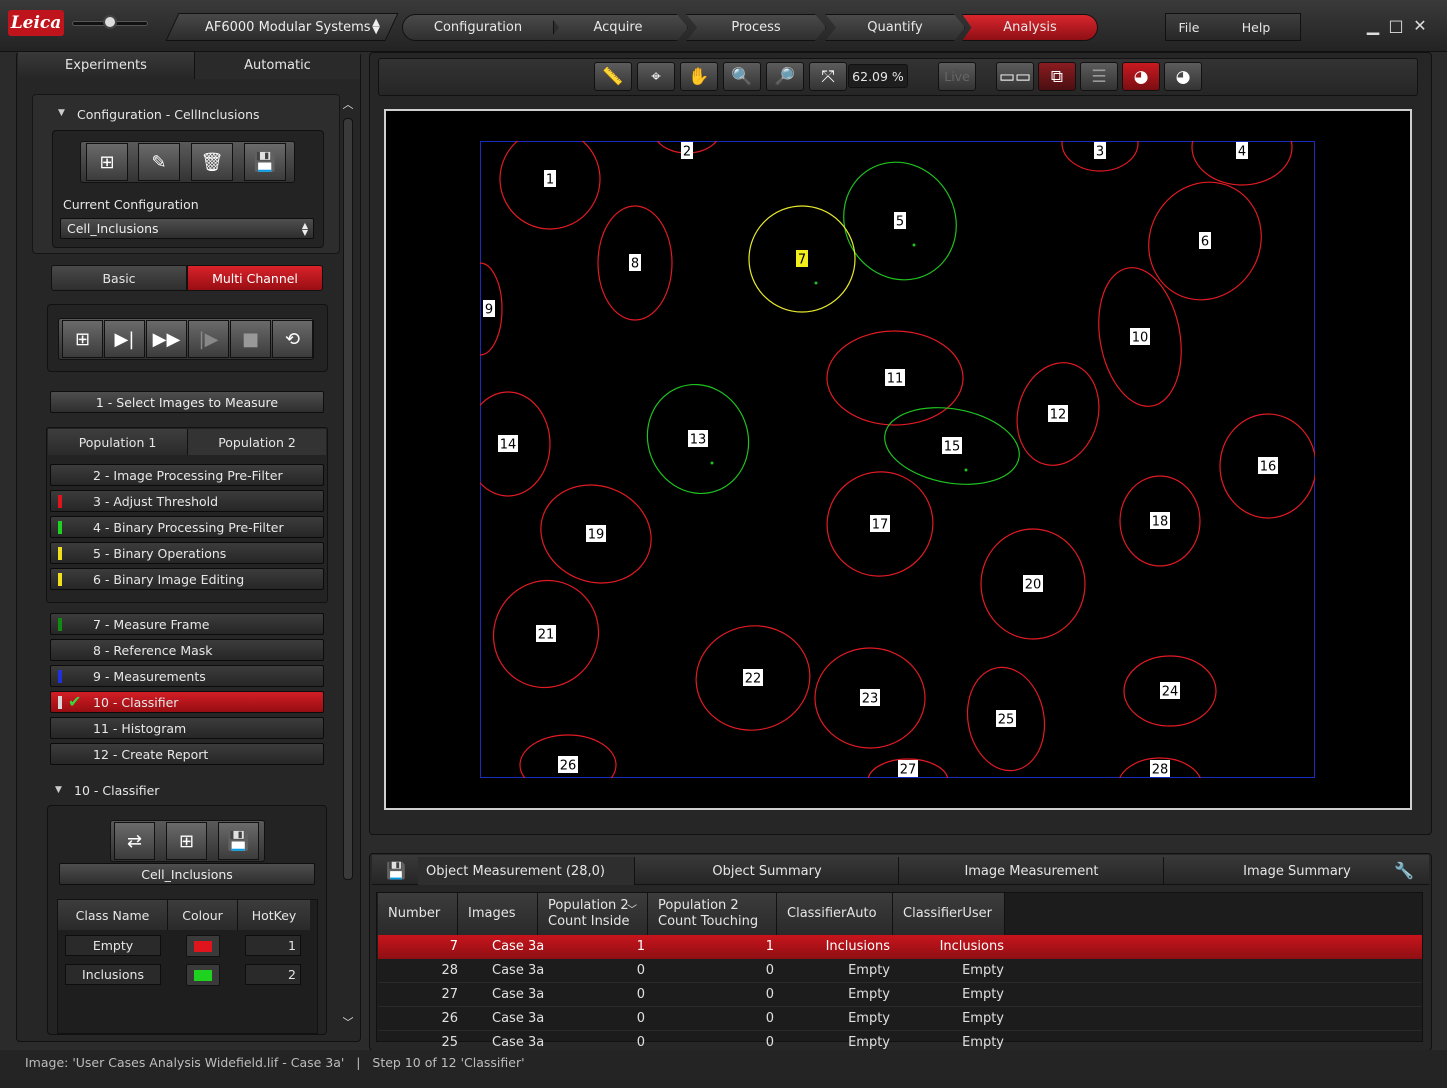 The height and width of the screenshot is (1088, 1447). I want to click on minimize-icon: ▁, so click(1373, 25).